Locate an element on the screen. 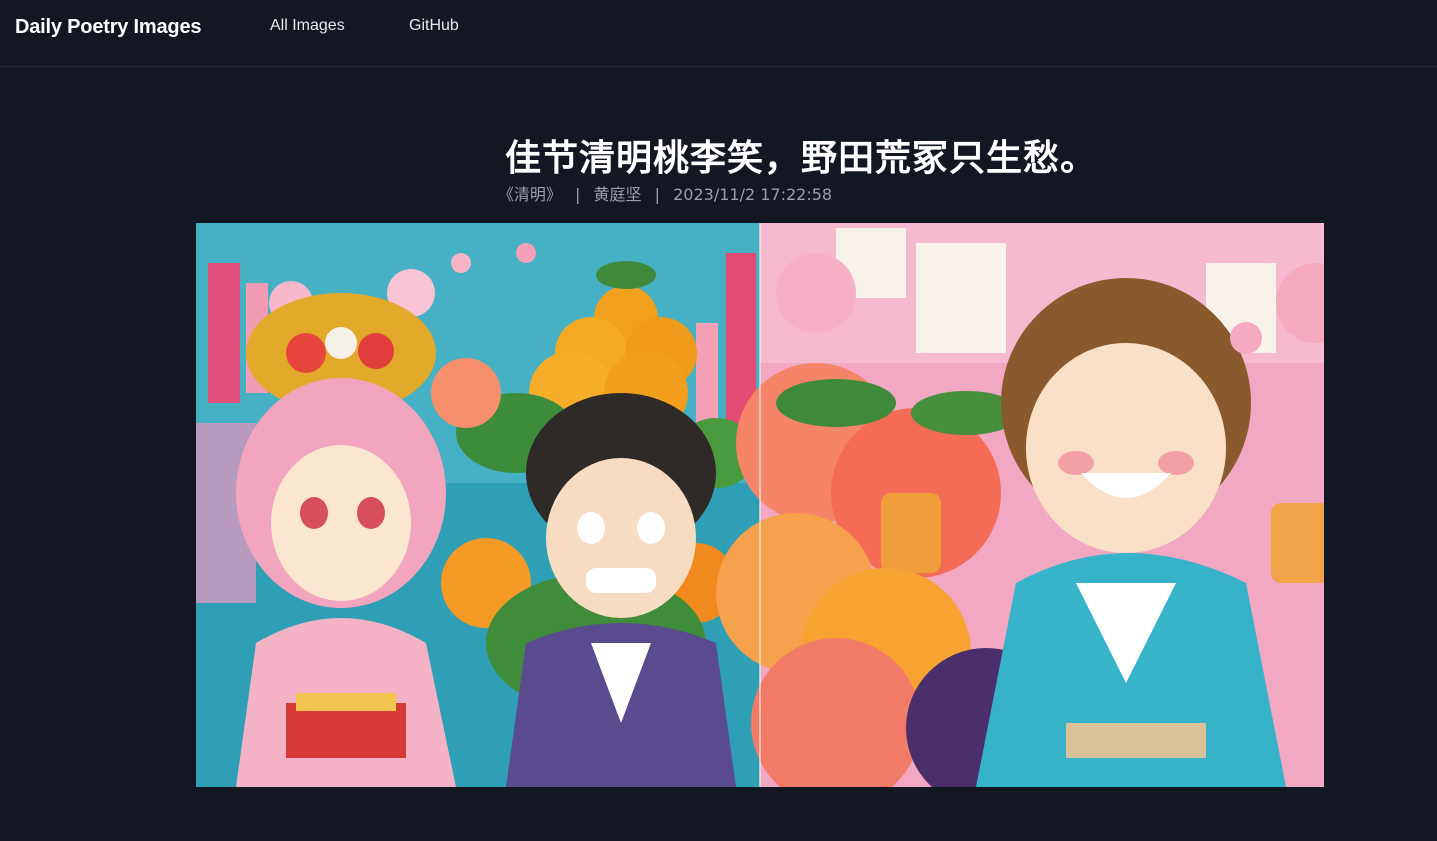 The height and width of the screenshot is (841, 1437). poem-datetime: 2023/11/2 17:22:58 is located at coordinates (753, 194).